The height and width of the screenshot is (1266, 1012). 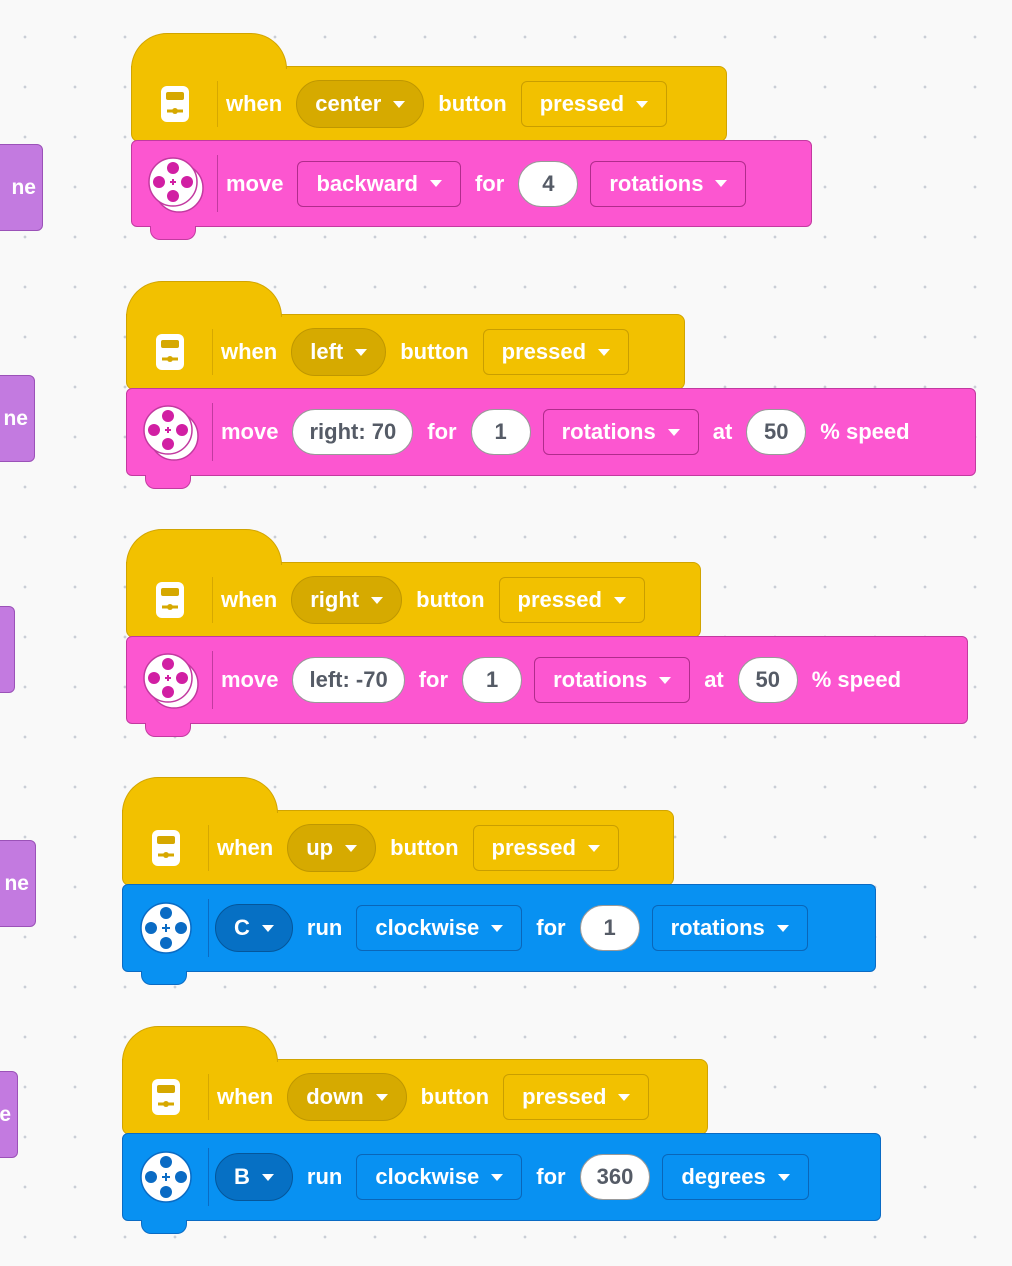 I want to click on unit-value: rotations, so click(x=717, y=927).